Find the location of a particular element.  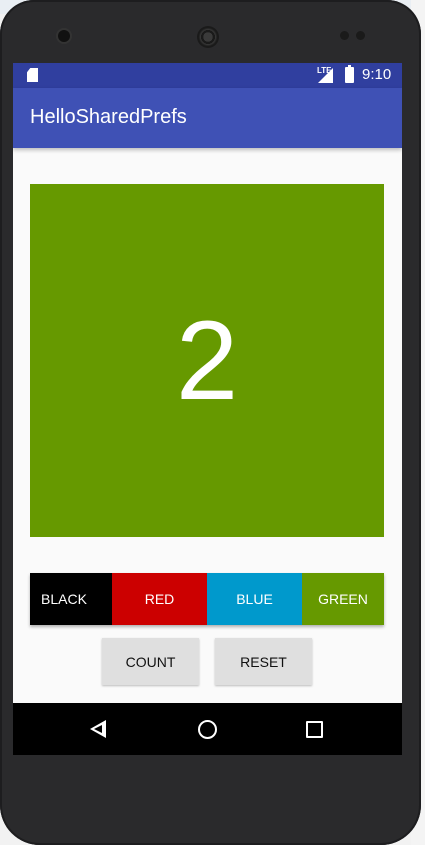

app-title: HelloSharedPrefs is located at coordinates (108, 117).